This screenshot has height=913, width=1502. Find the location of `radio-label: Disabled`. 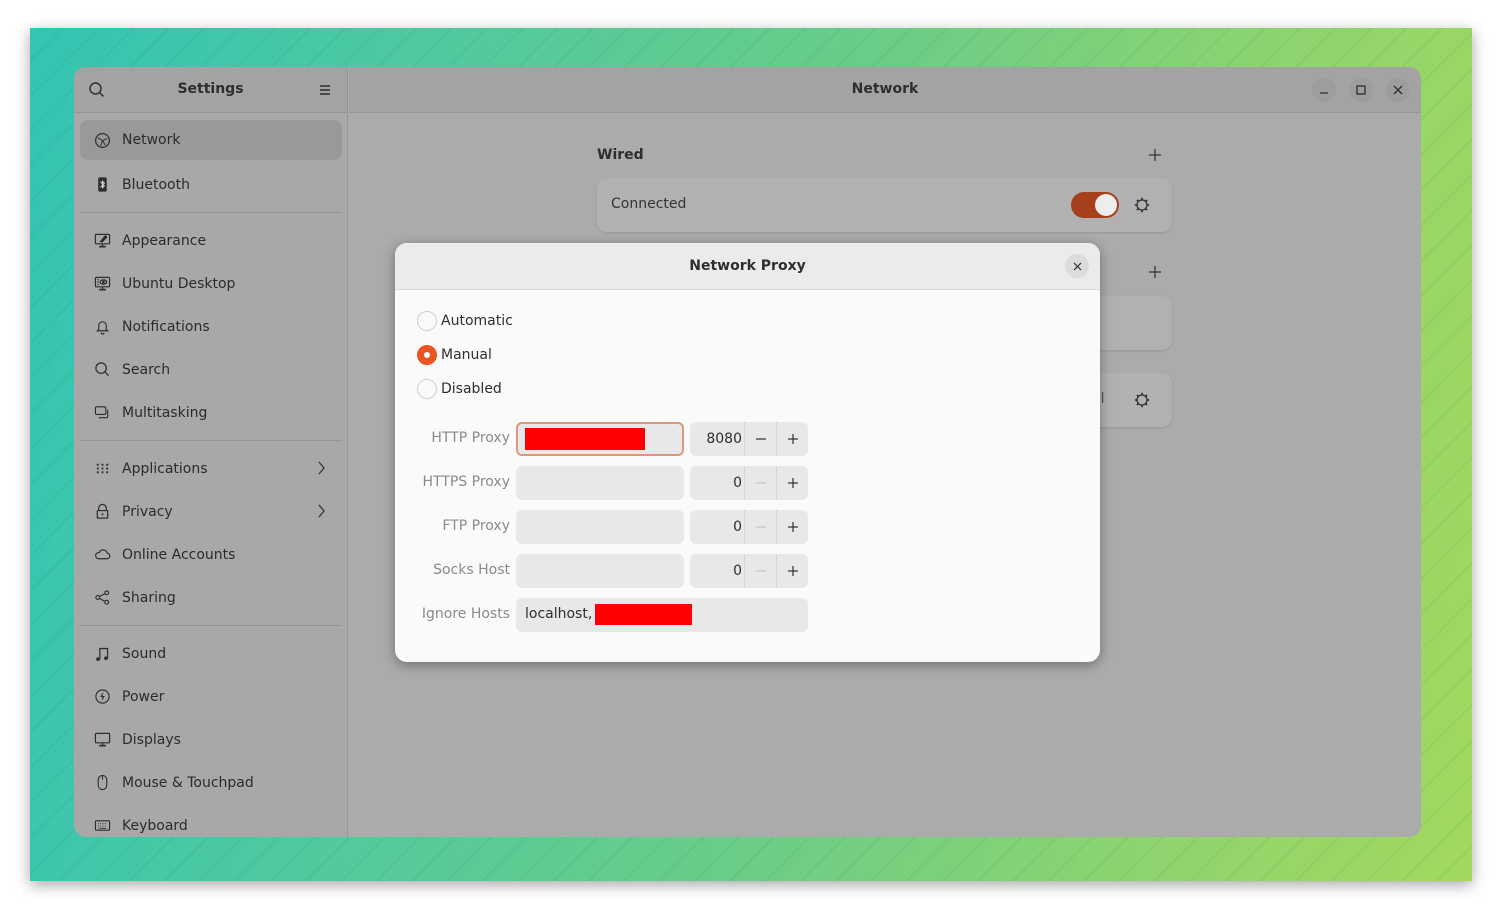

radio-label: Disabled is located at coordinates (471, 389).